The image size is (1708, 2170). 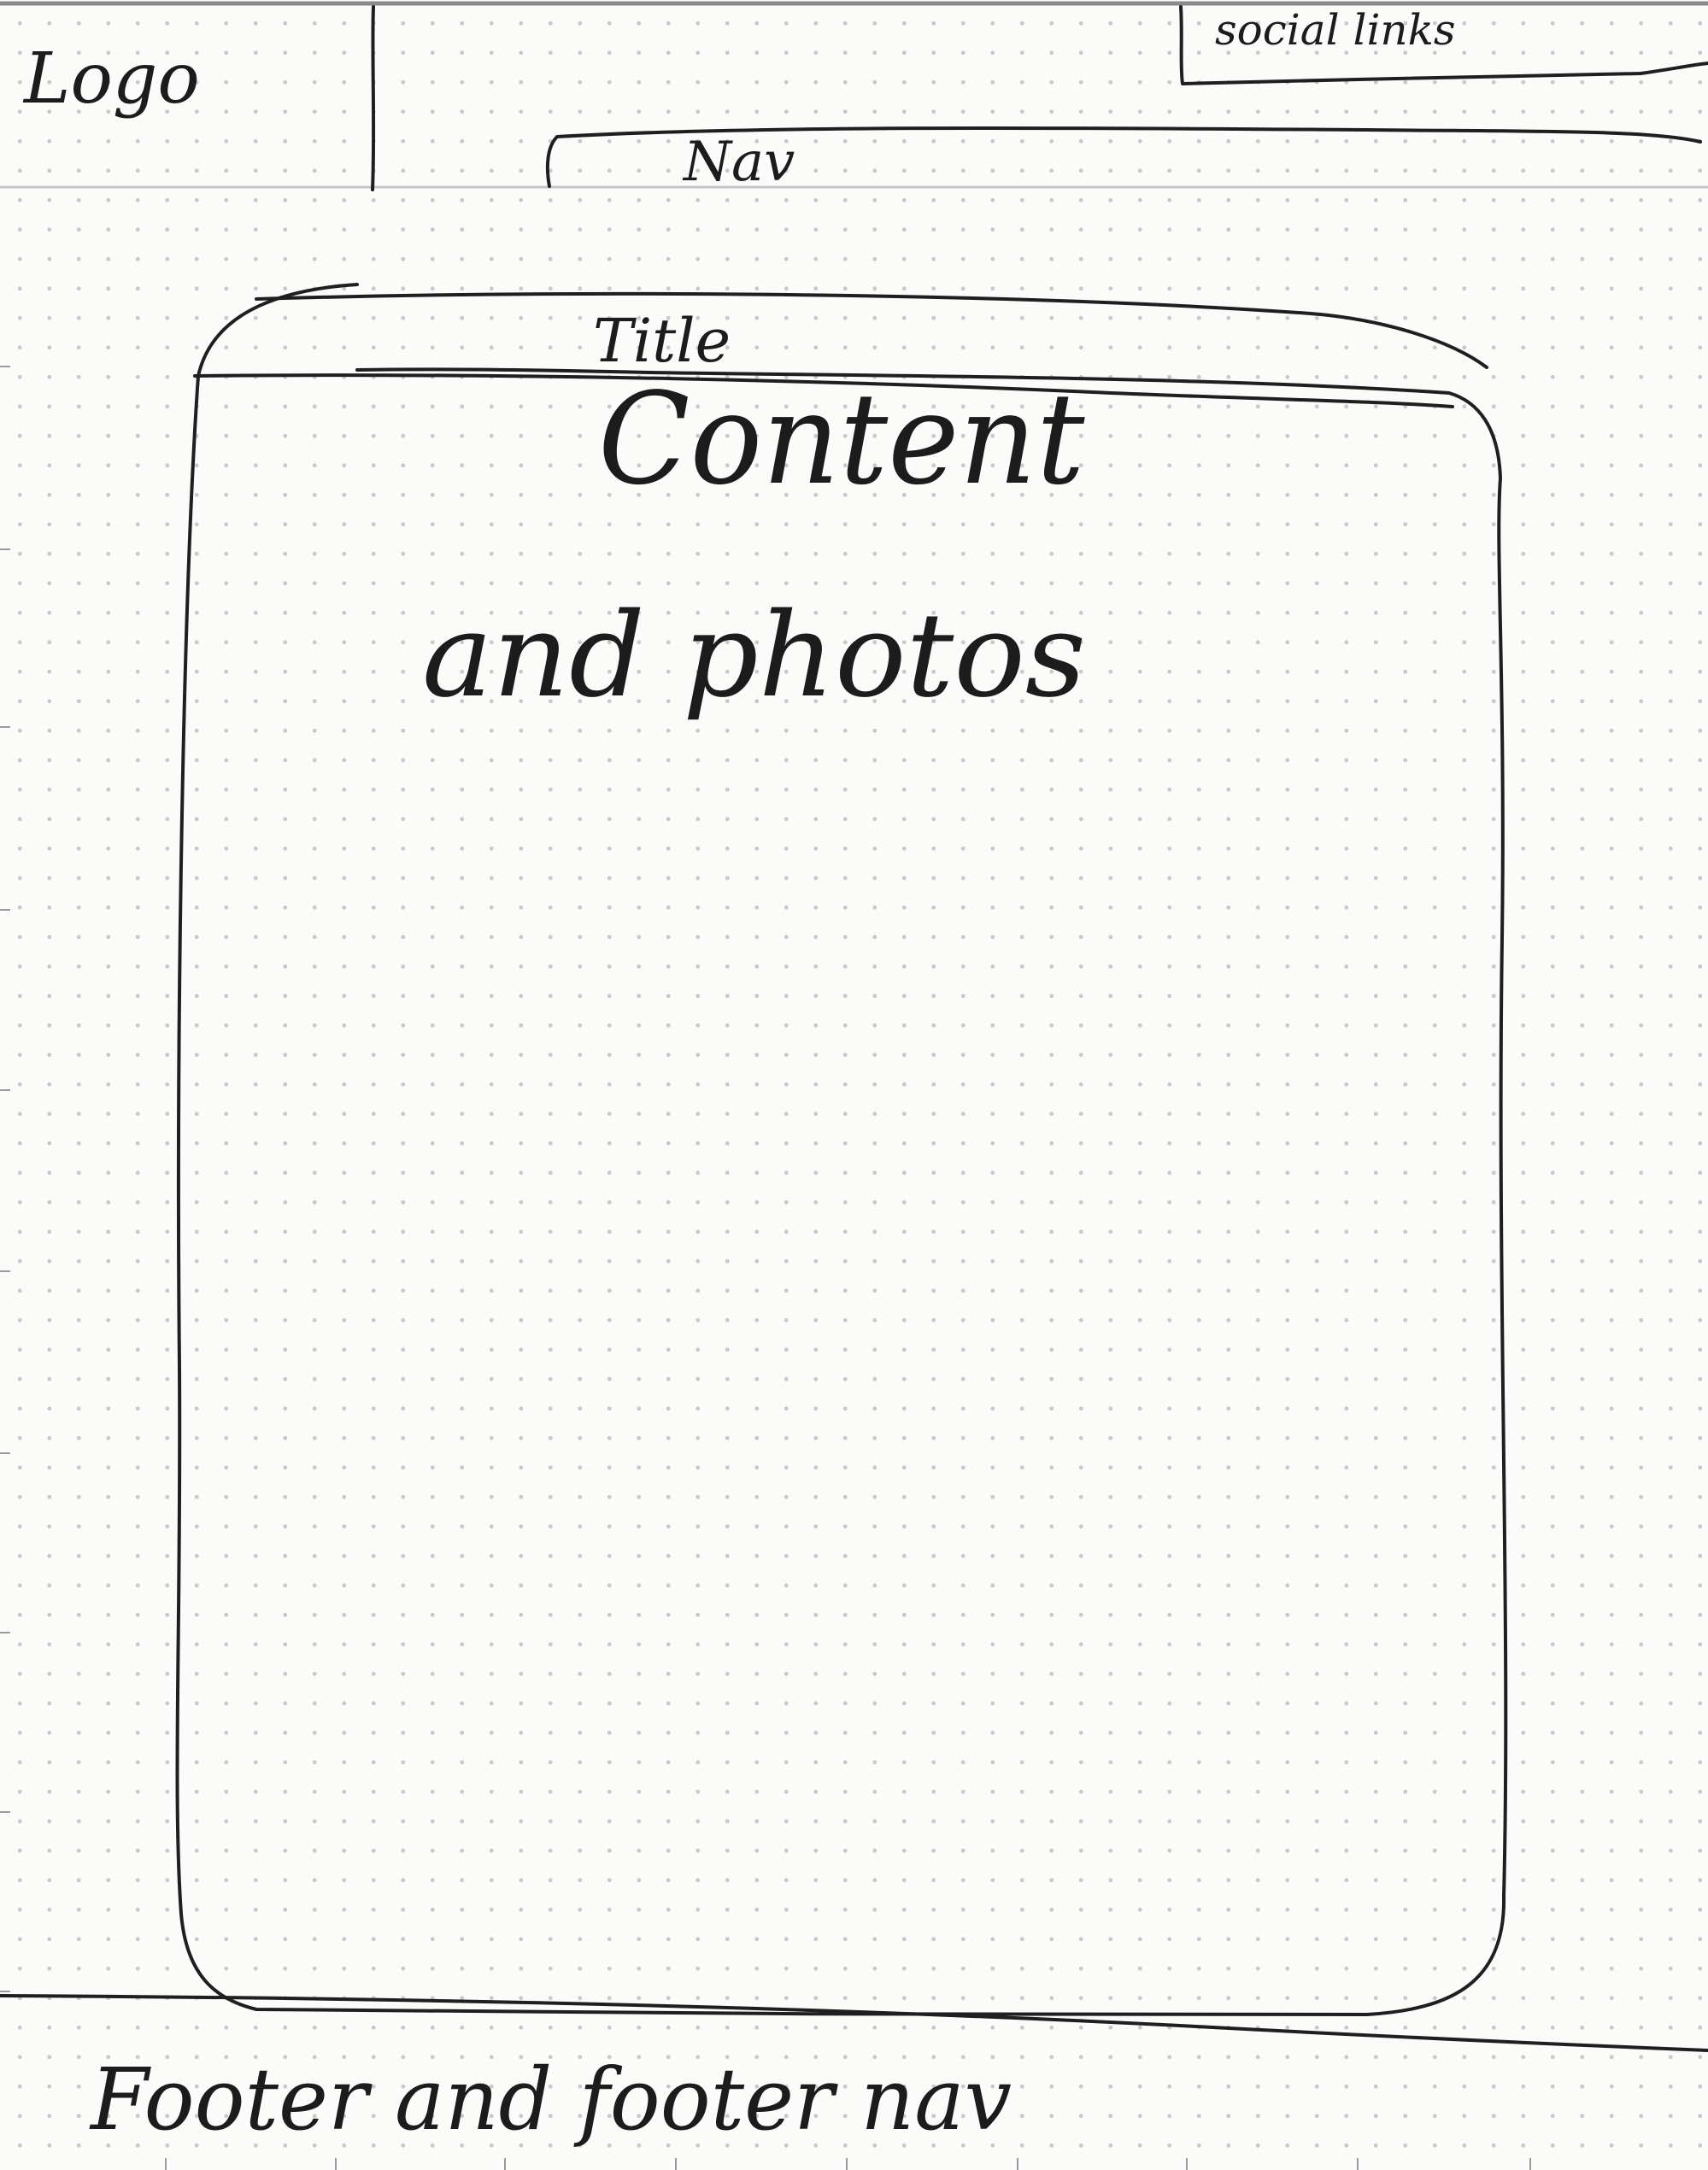 What do you see at coordinates (754, 657) in the screenshot?
I see `content-placeholder-line-2: and photos` at bounding box center [754, 657].